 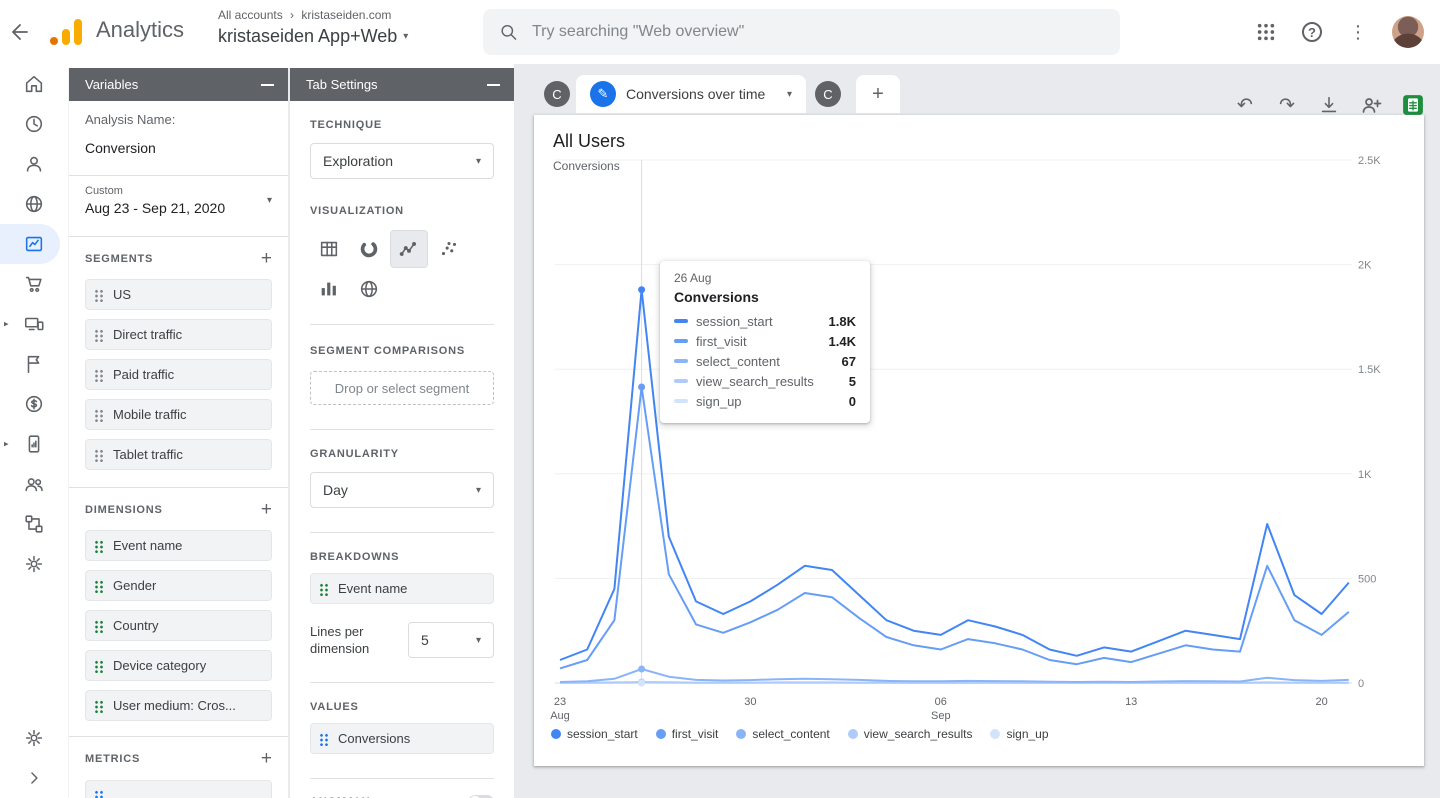 I want to click on segment-chip: Direct traffic, so click(x=178, y=334).